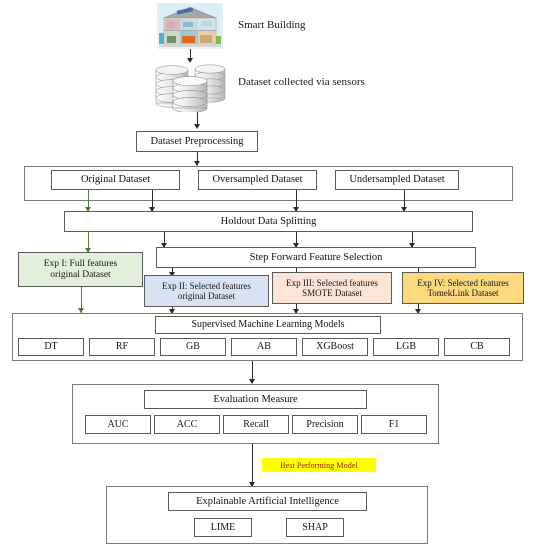 The image size is (535, 550). Describe the element at coordinates (315, 527) in the screenshot. I see `node-xai-shap: SHAP` at that location.